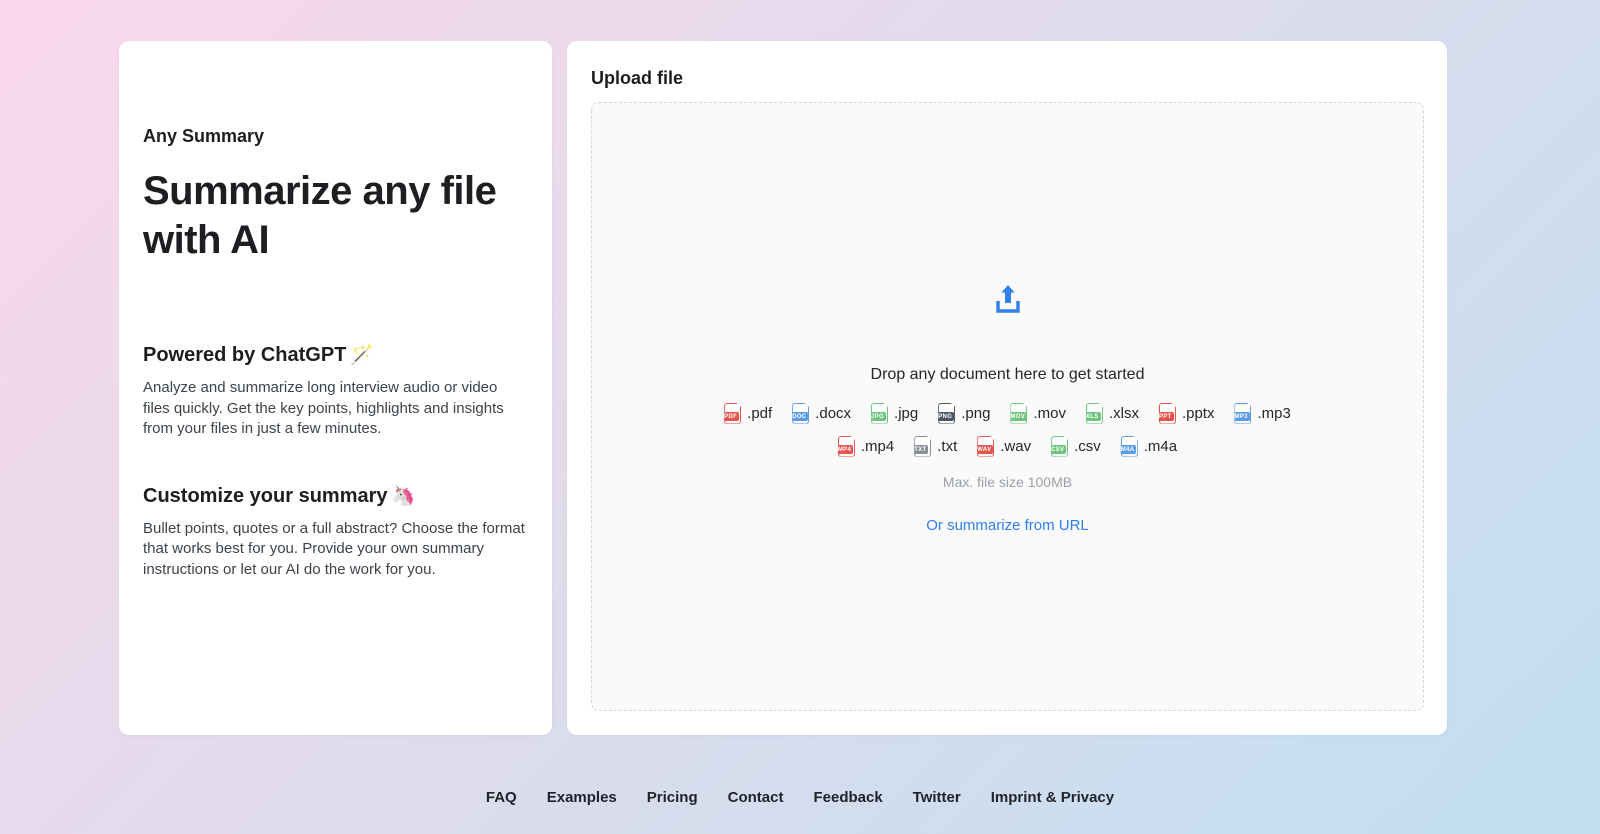  What do you see at coordinates (1019, 416) in the screenshot?
I see `mov-badge: MOV` at bounding box center [1019, 416].